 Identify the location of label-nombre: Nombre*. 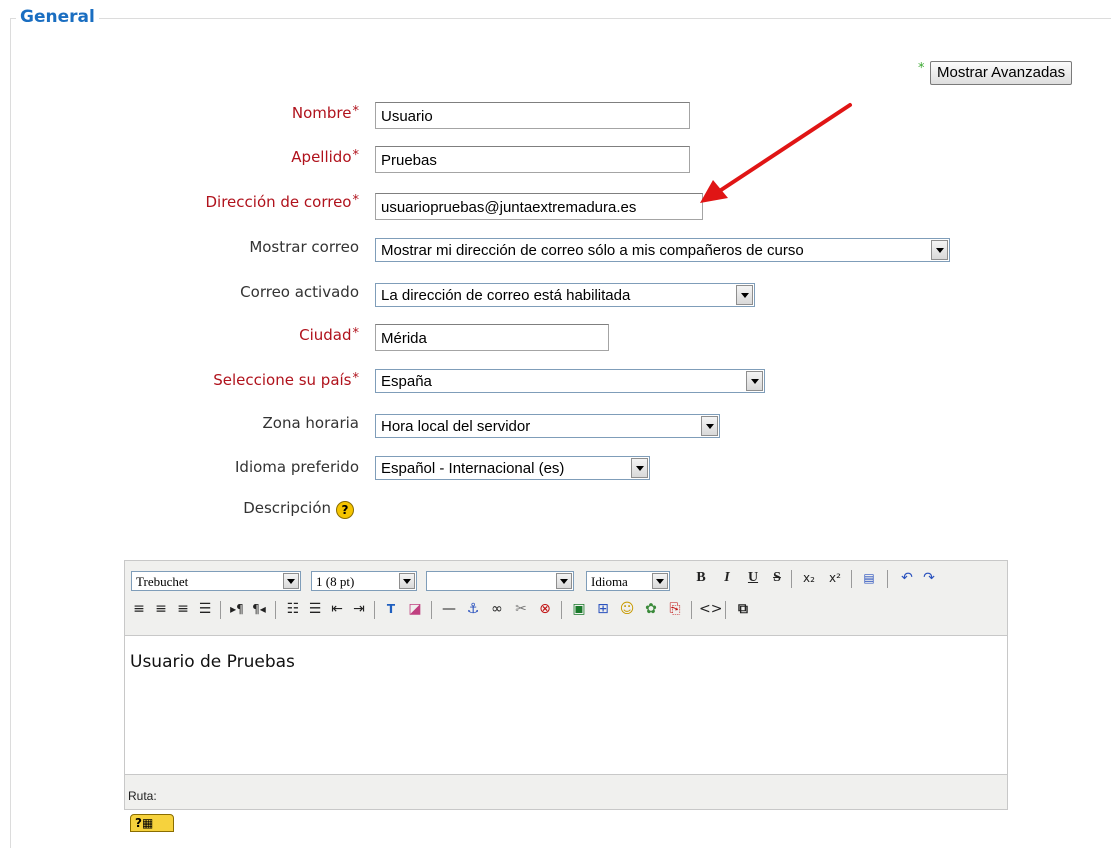
(325, 113).